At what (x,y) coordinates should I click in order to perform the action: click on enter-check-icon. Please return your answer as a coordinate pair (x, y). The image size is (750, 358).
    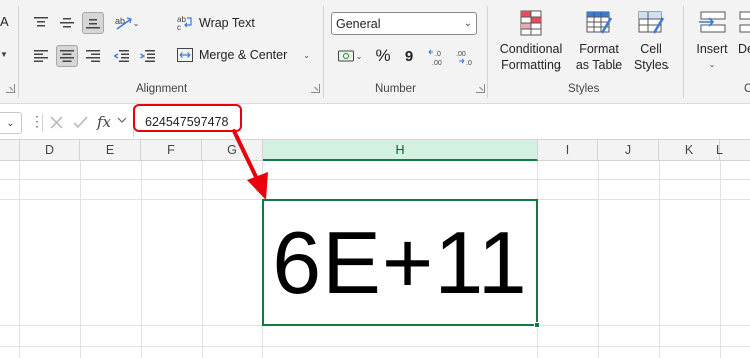
    Looking at the image, I should click on (80, 122).